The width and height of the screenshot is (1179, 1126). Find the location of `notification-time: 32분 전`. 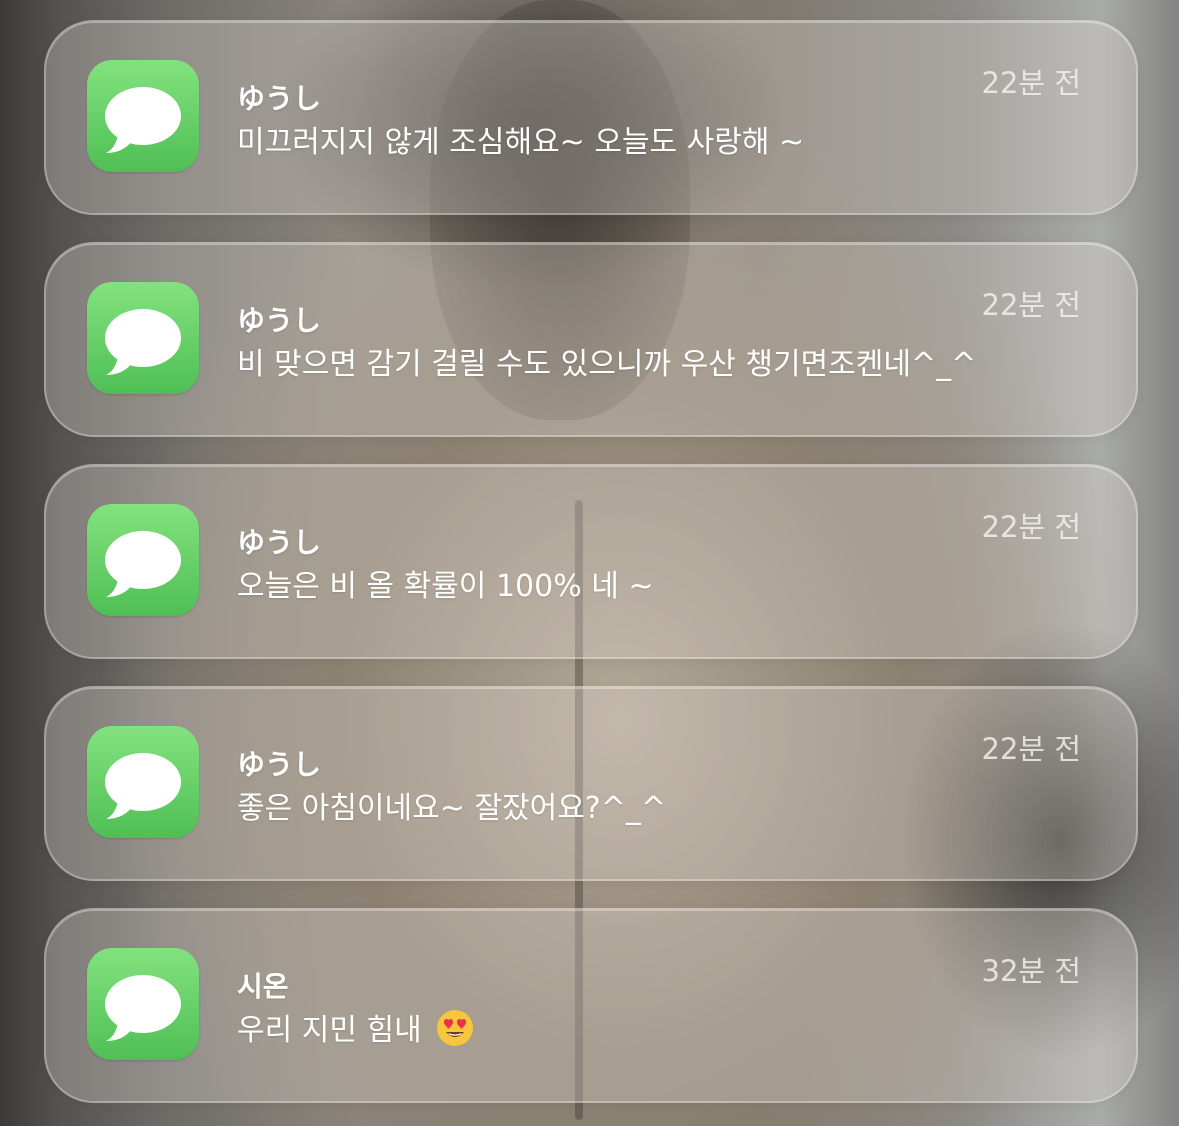

notification-time: 32분 전 is located at coordinates (1031, 971).